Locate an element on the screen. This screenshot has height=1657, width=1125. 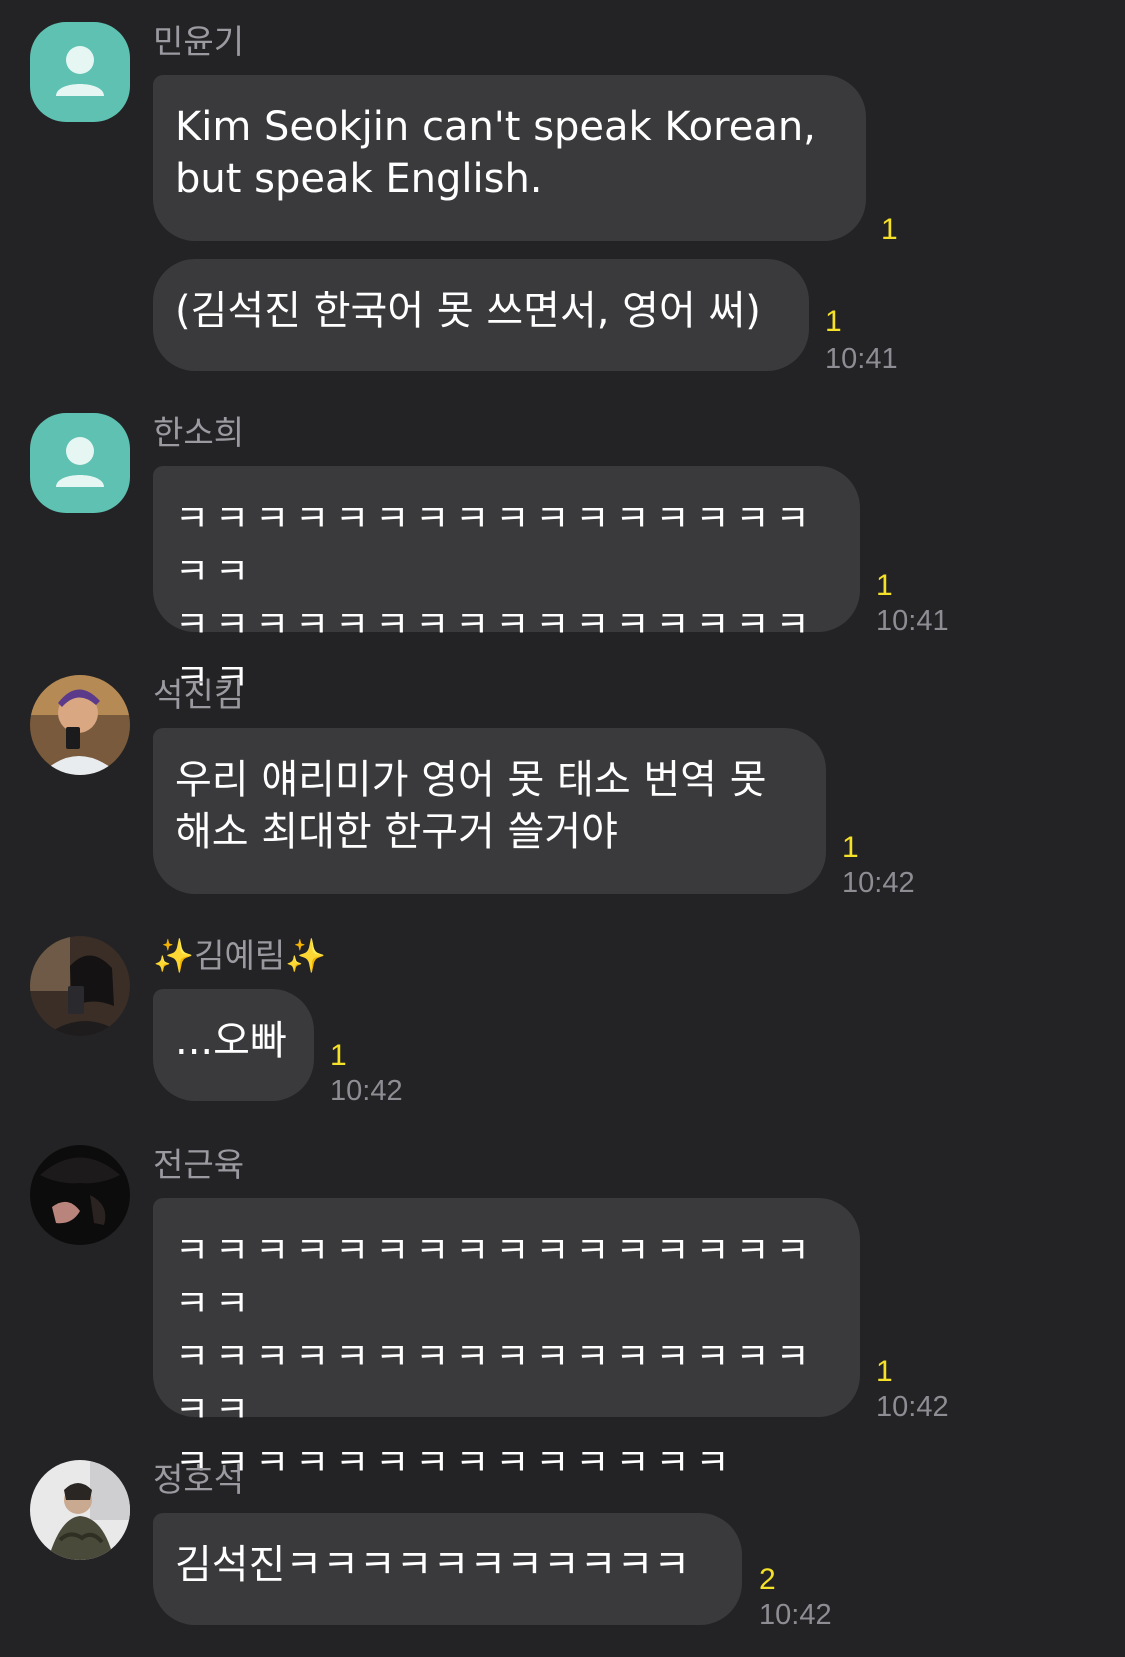
sender-name: ✨김예림✨ is located at coordinates (239, 956).